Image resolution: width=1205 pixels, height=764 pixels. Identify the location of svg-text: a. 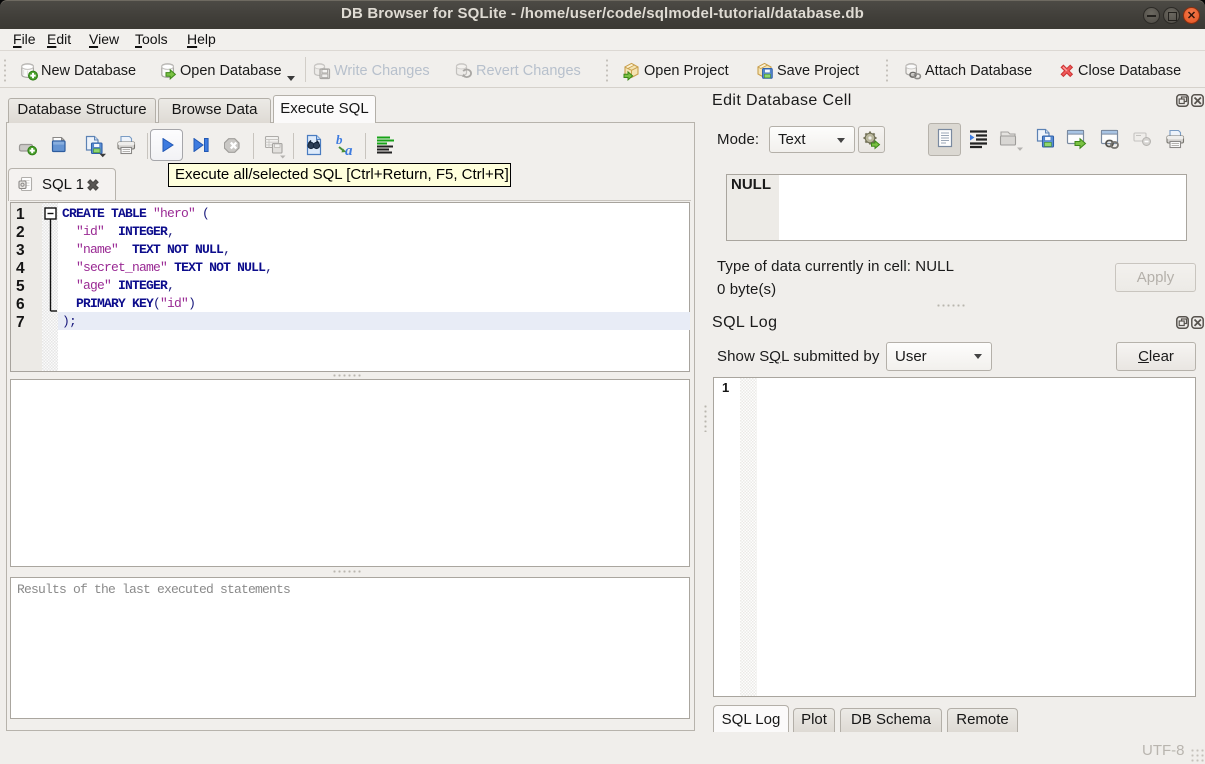
(349, 150).